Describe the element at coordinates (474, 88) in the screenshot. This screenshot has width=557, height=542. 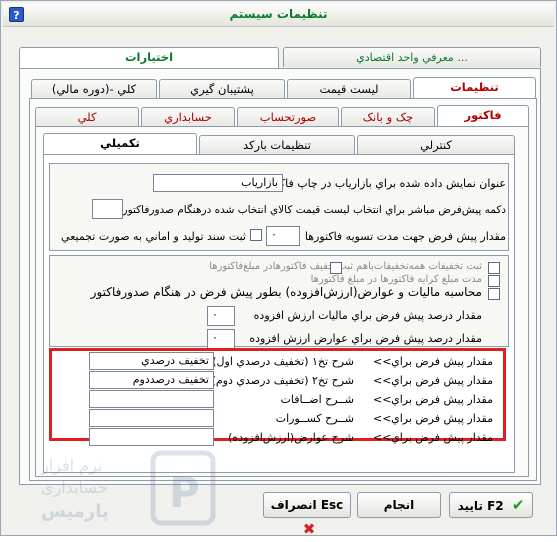
I see `tab-settings: تنظيمات` at that location.